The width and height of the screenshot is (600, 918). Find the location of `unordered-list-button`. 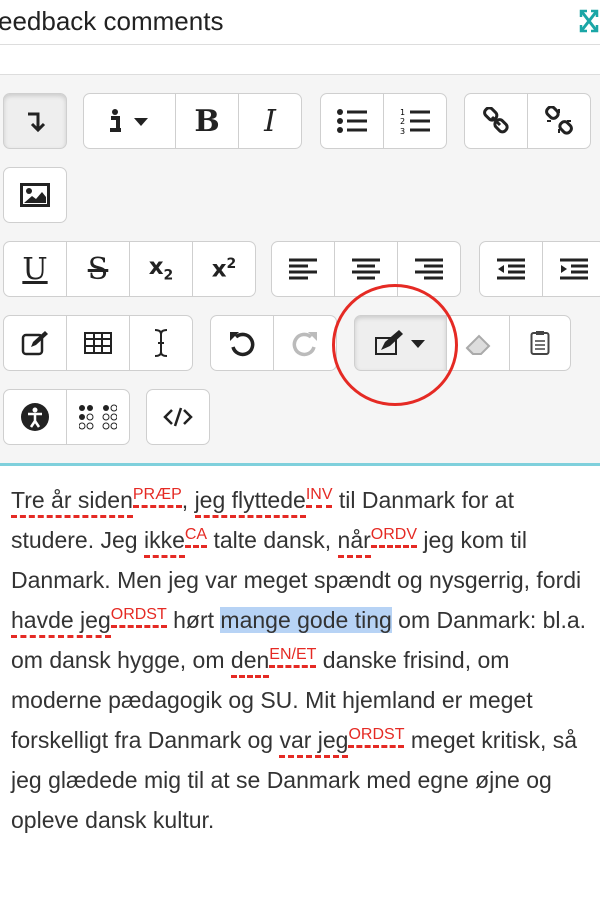

unordered-list-button is located at coordinates (352, 121).